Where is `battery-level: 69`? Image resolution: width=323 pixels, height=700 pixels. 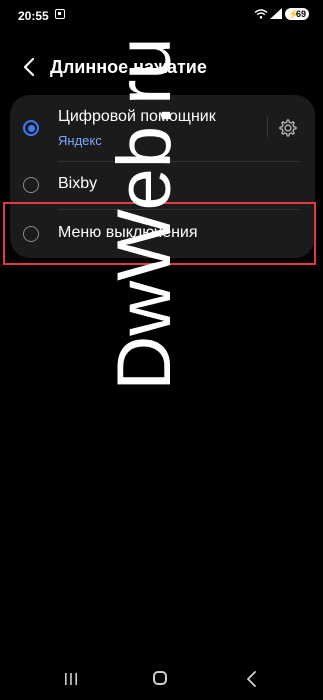 battery-level: 69 is located at coordinates (300, 14).